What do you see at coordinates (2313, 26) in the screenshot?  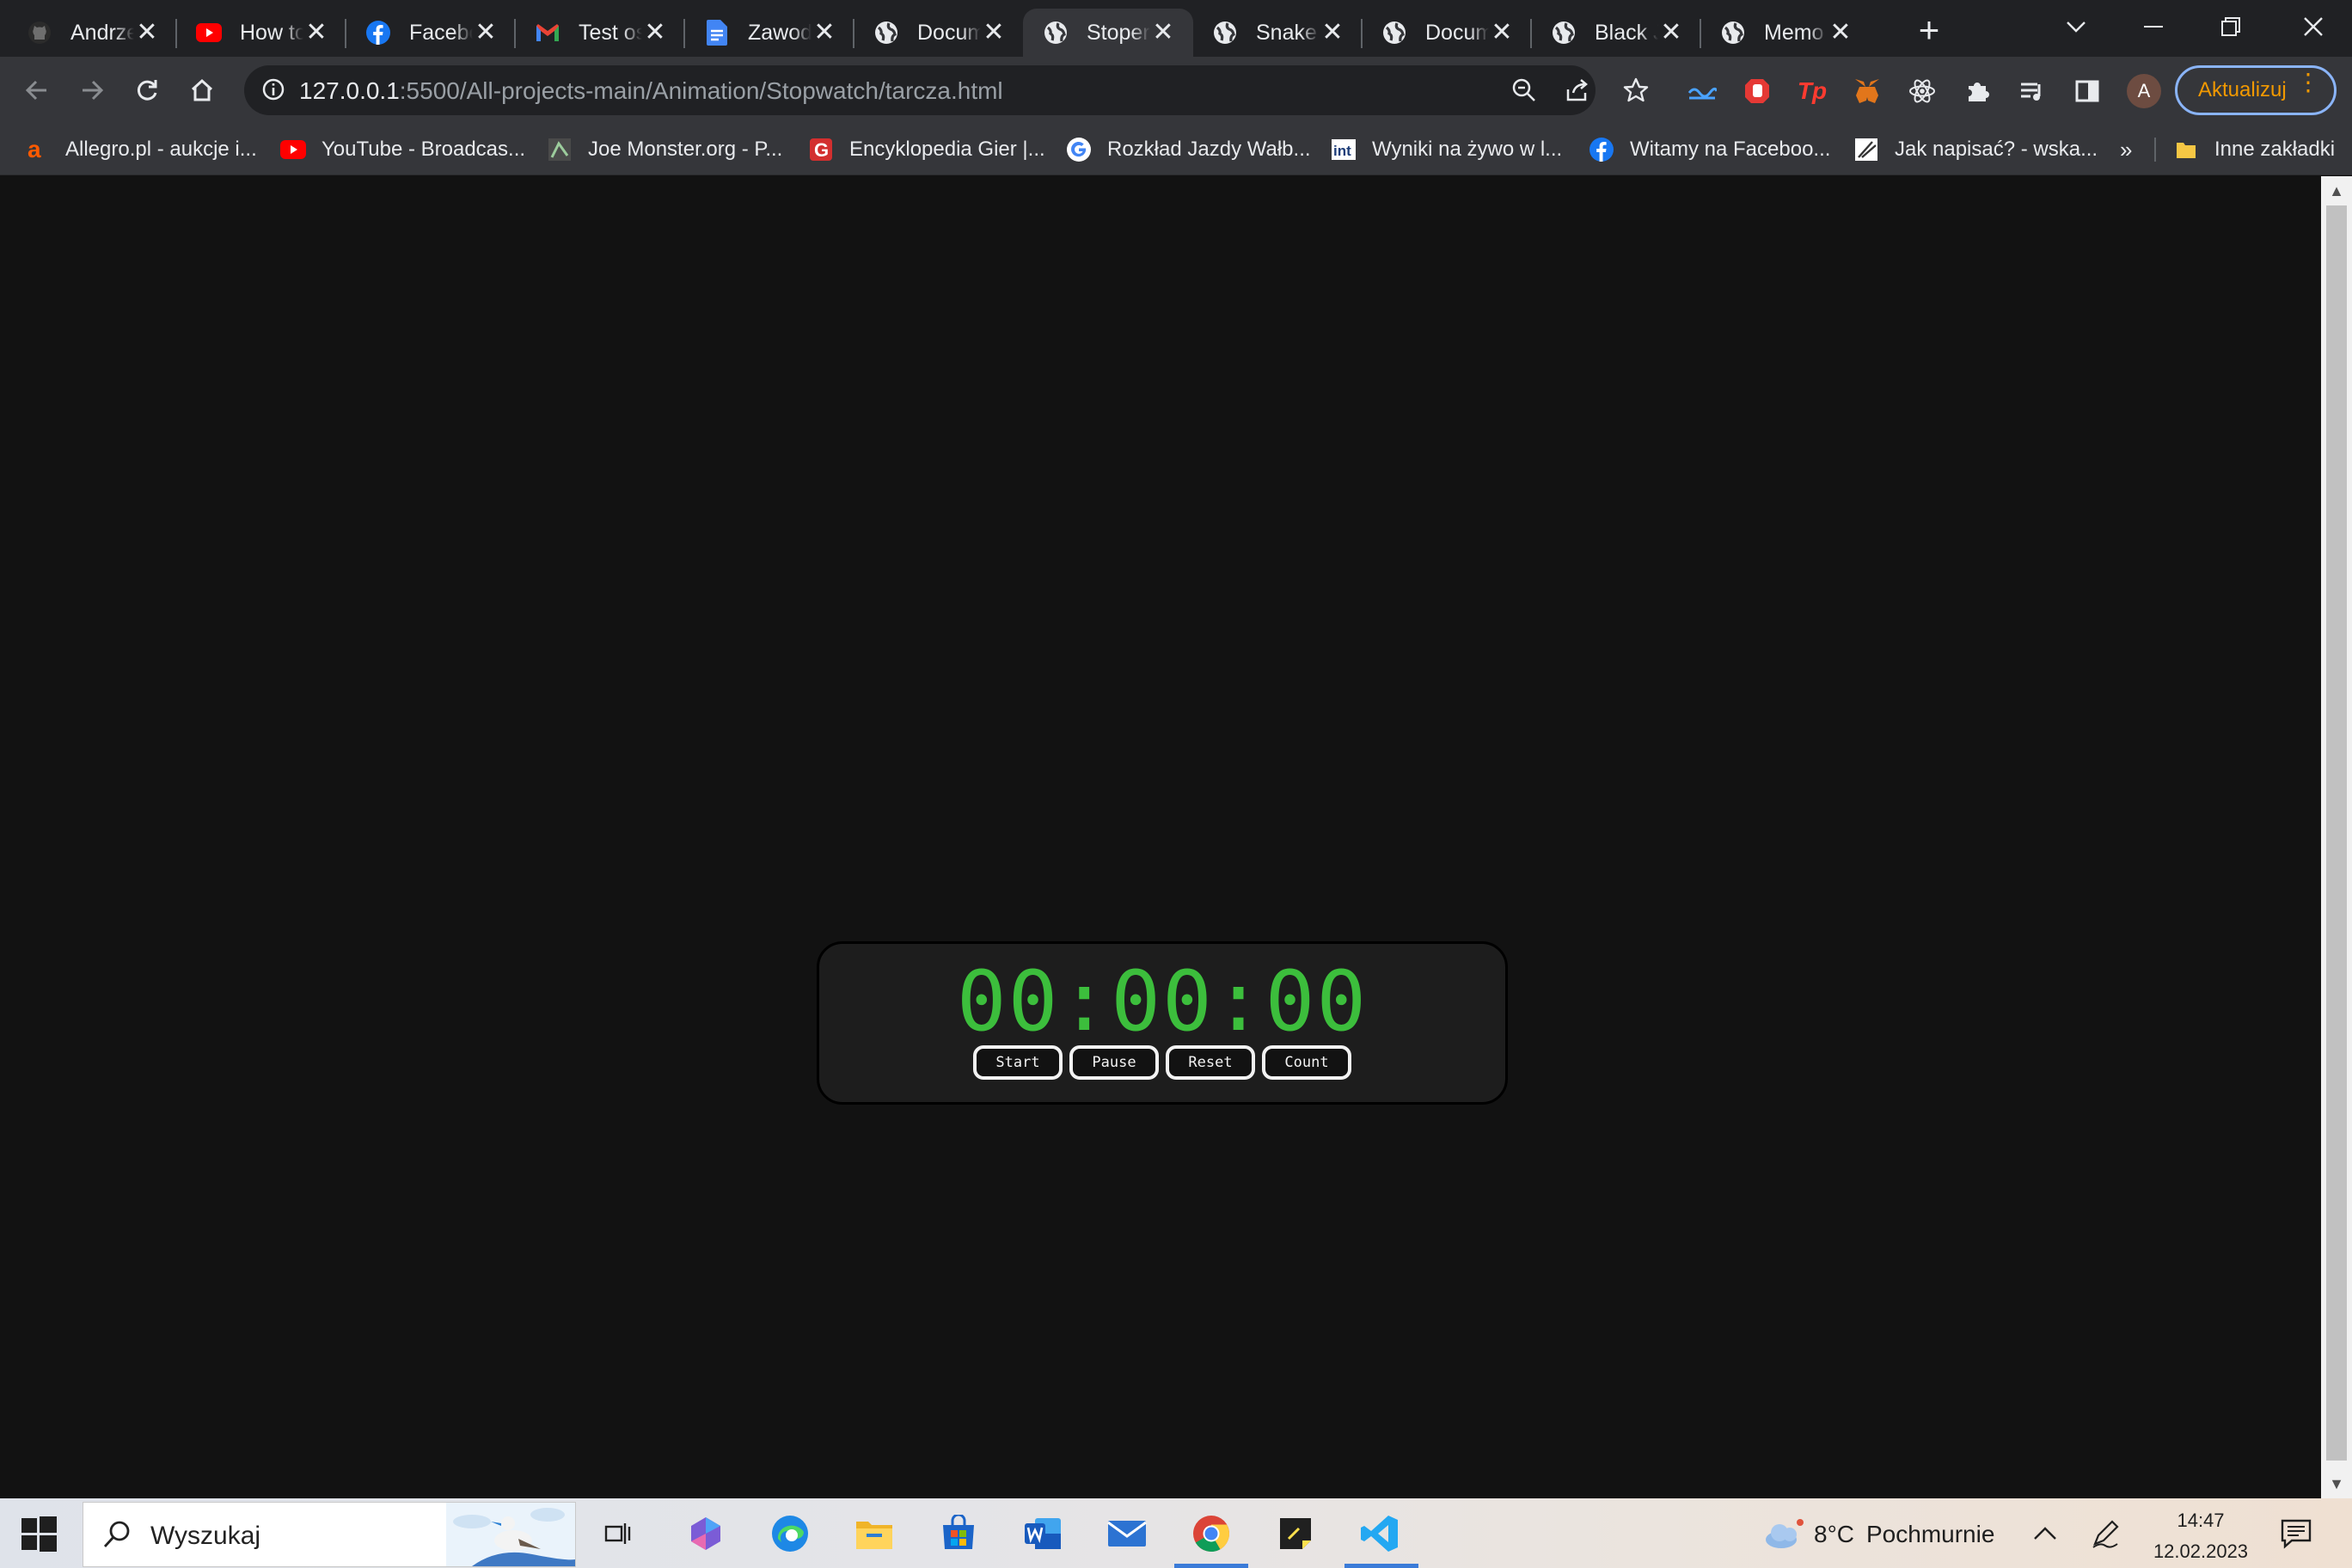 I see `close-window-button` at bounding box center [2313, 26].